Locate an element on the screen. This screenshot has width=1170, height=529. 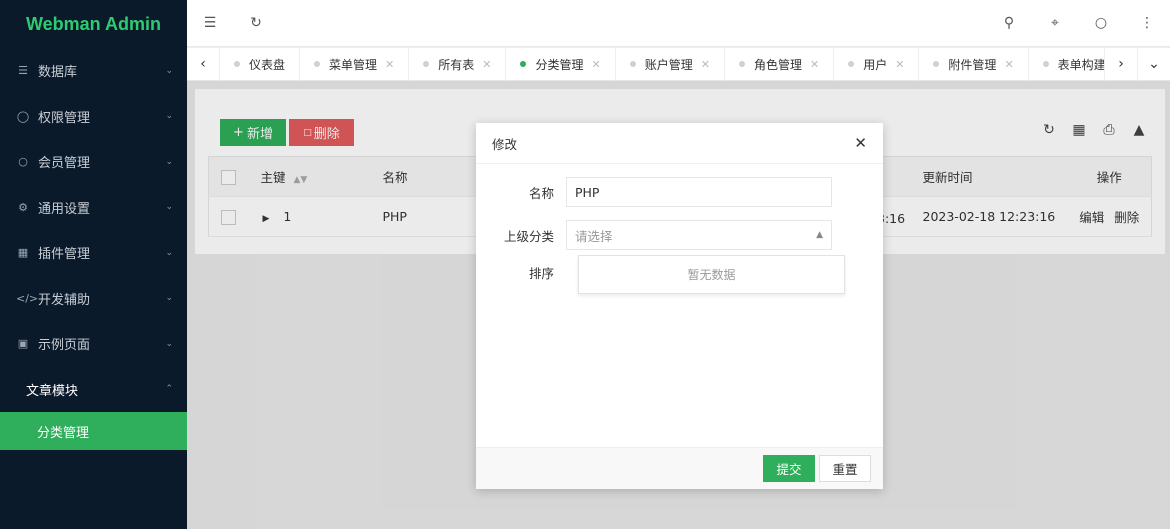
sidebar-item-label: 会员管理 is located at coordinates (64, 164).